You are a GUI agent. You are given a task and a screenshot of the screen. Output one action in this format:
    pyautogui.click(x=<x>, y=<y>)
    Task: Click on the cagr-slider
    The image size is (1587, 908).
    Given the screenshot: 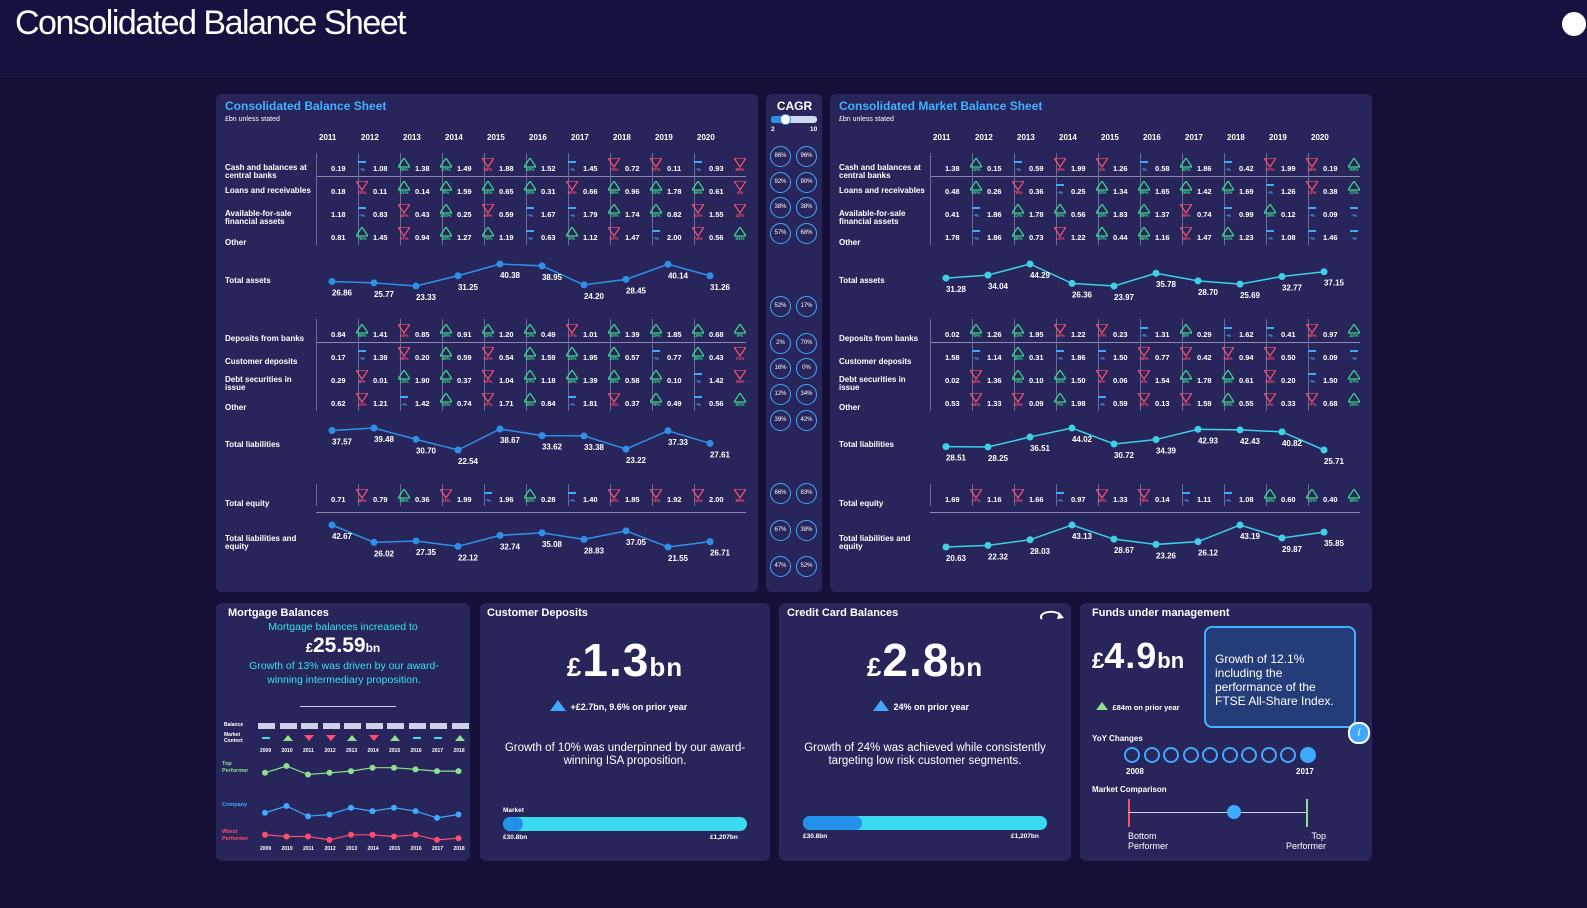 What is the action you would take?
    pyautogui.click(x=794, y=119)
    